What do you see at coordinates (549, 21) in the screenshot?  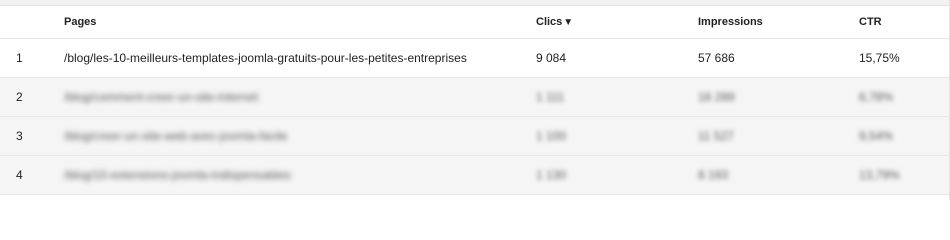 I see `clicks-column-label: Clics` at bounding box center [549, 21].